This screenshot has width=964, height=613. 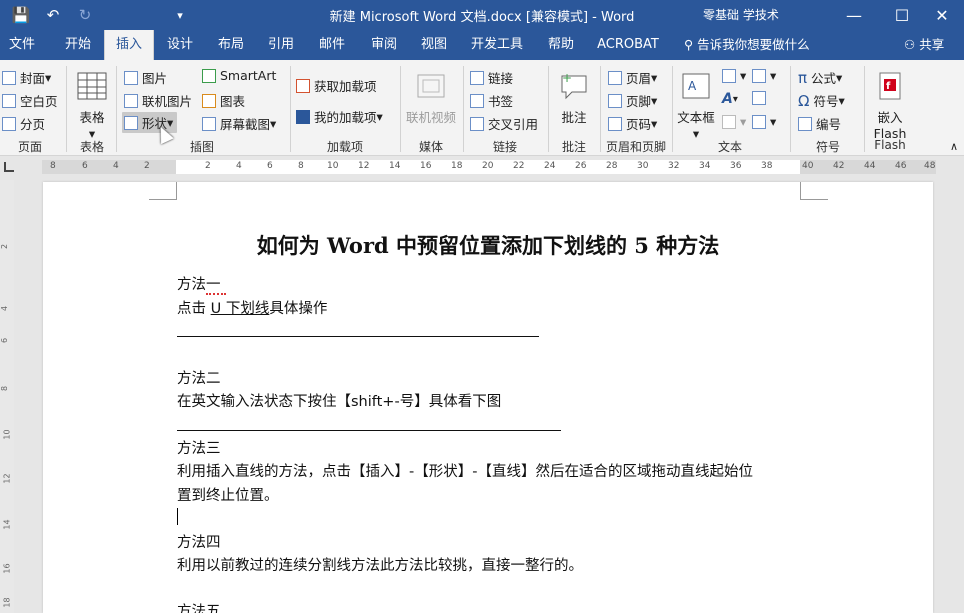 I want to click on redo-icon: ↻, so click(x=85, y=15).